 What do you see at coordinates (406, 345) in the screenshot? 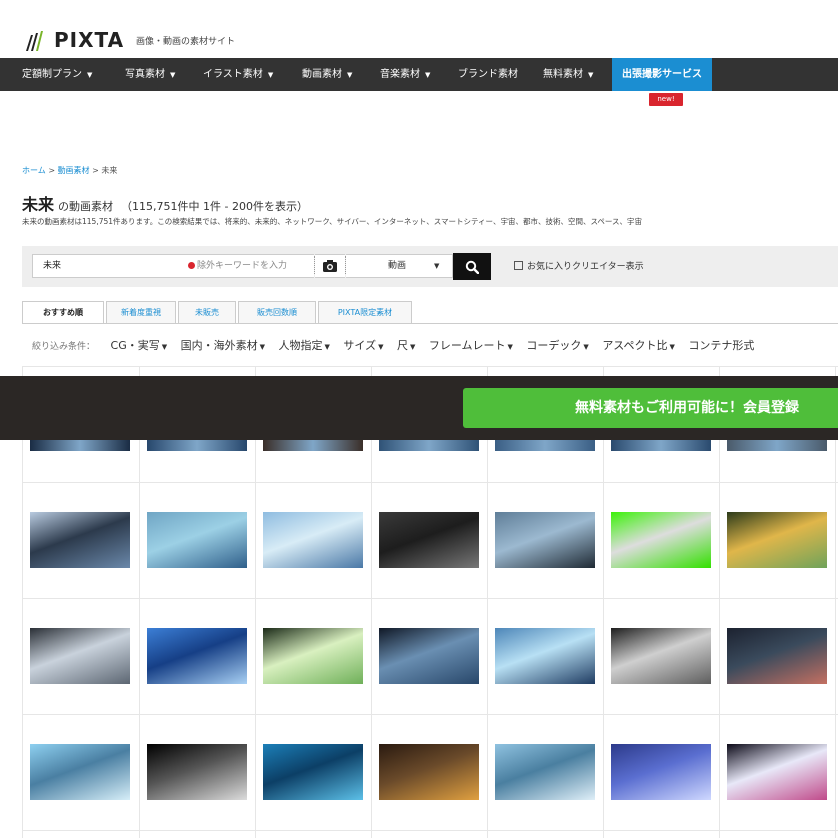
I see `filter-duration: 尺 ▼` at bounding box center [406, 345].